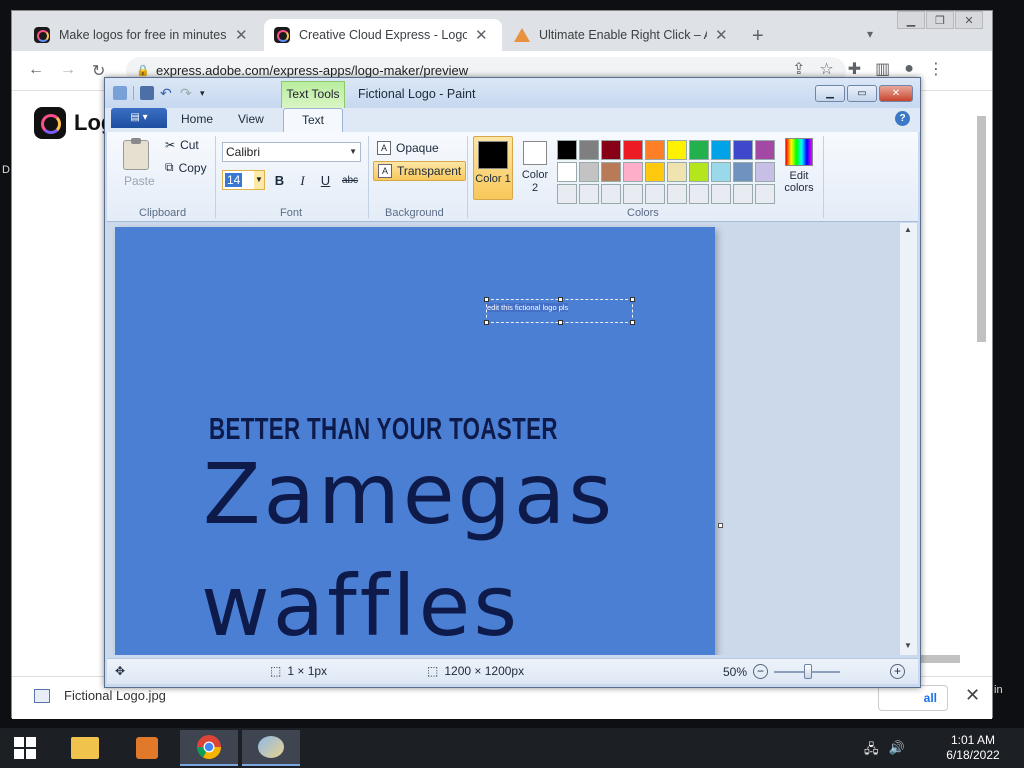  What do you see at coordinates (408, 148) in the screenshot?
I see `opaque-button: A Opaque` at bounding box center [408, 148].